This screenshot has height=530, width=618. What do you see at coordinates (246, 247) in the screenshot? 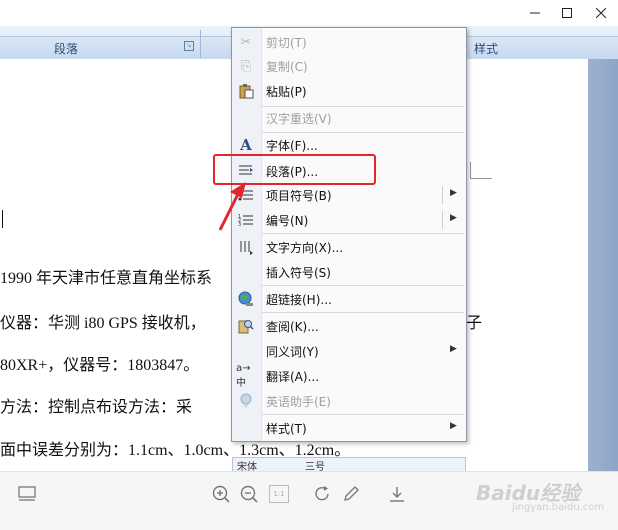
I see `text-direction-icon` at bounding box center [246, 247].